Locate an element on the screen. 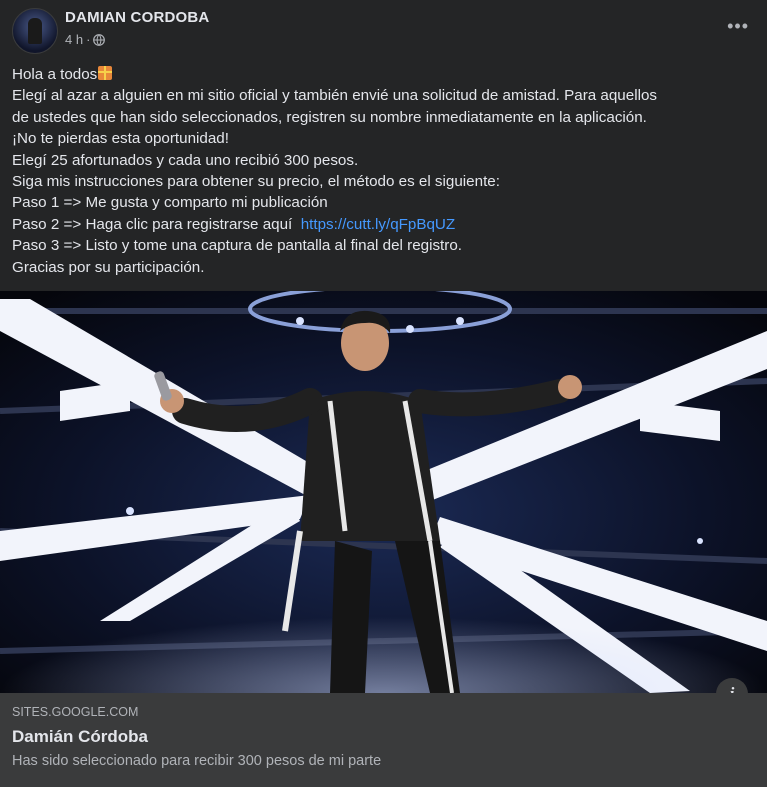  more-options-icon: ••• is located at coordinates (738, 26).